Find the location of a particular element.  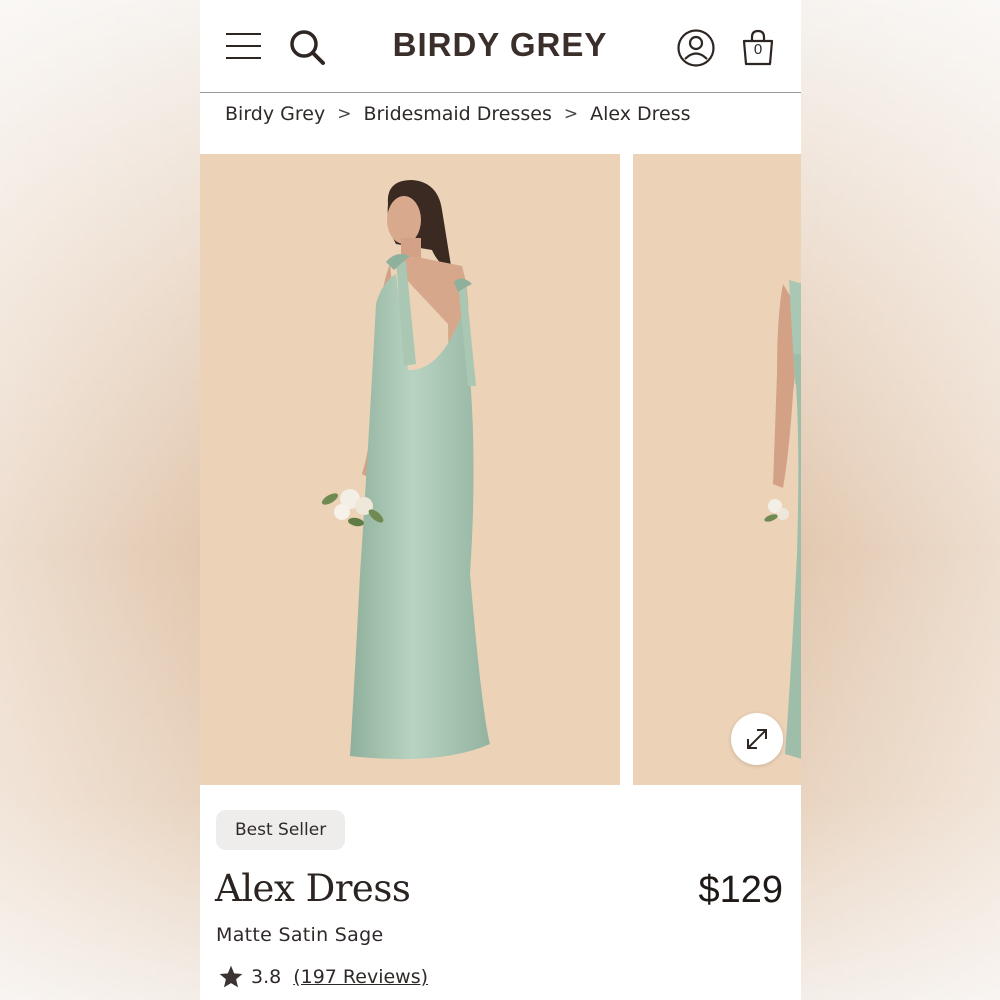

breadcrumb-current: Alex Dress is located at coordinates (640, 114).